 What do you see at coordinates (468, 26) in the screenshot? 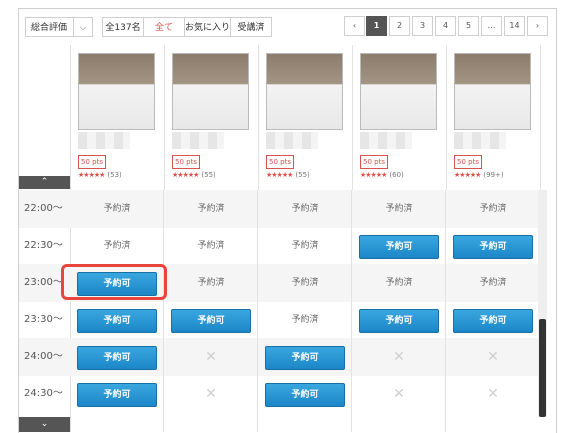
I see `page-button-5: 5` at bounding box center [468, 26].